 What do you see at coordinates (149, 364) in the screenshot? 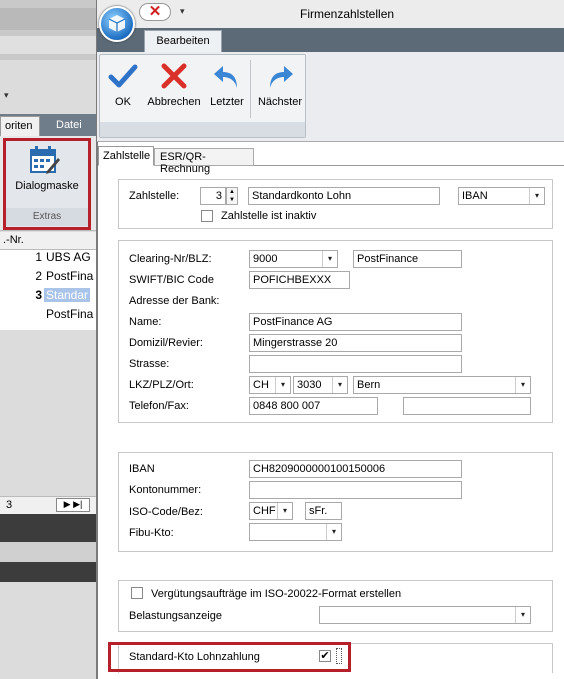
I see `strasse-label: Strasse:` at bounding box center [149, 364].